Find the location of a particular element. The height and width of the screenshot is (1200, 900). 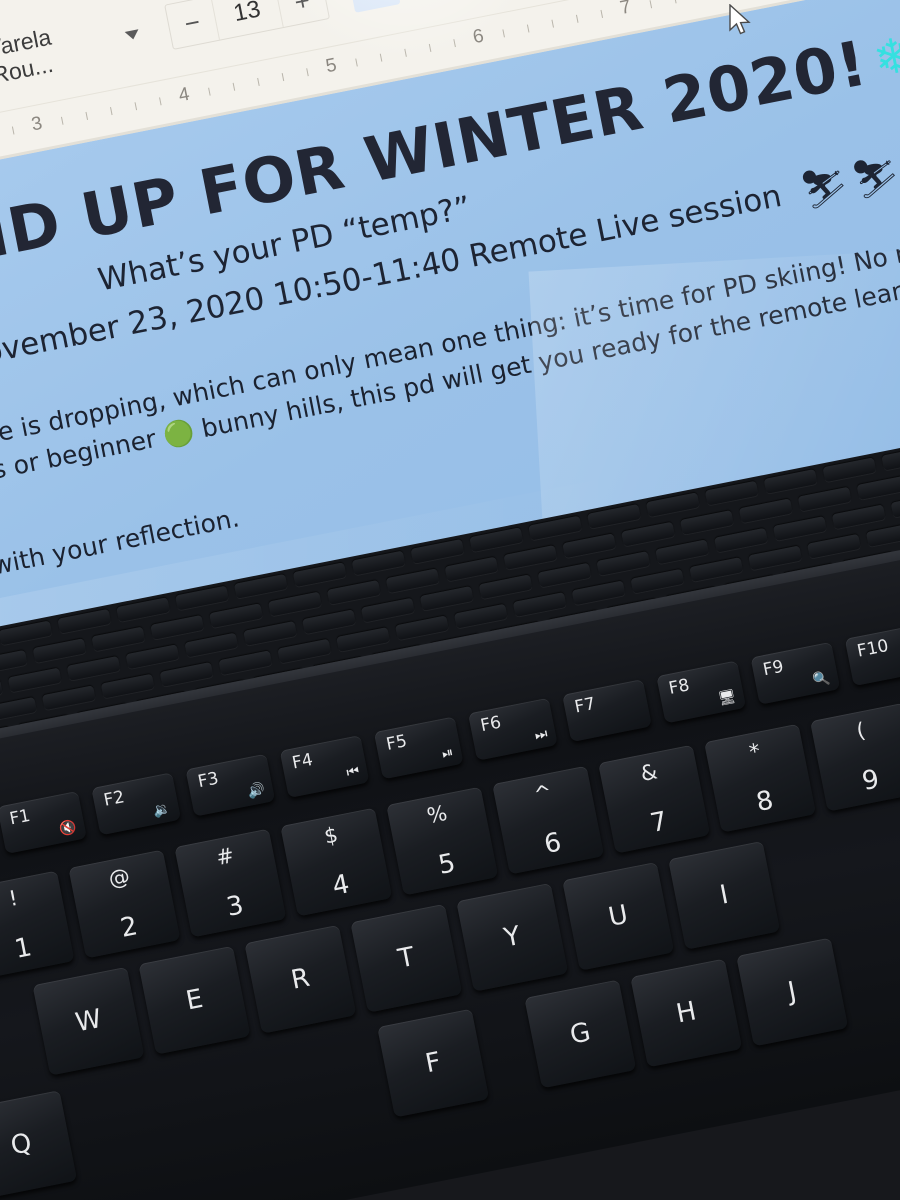

key-u: U is located at coordinates (618, 916).